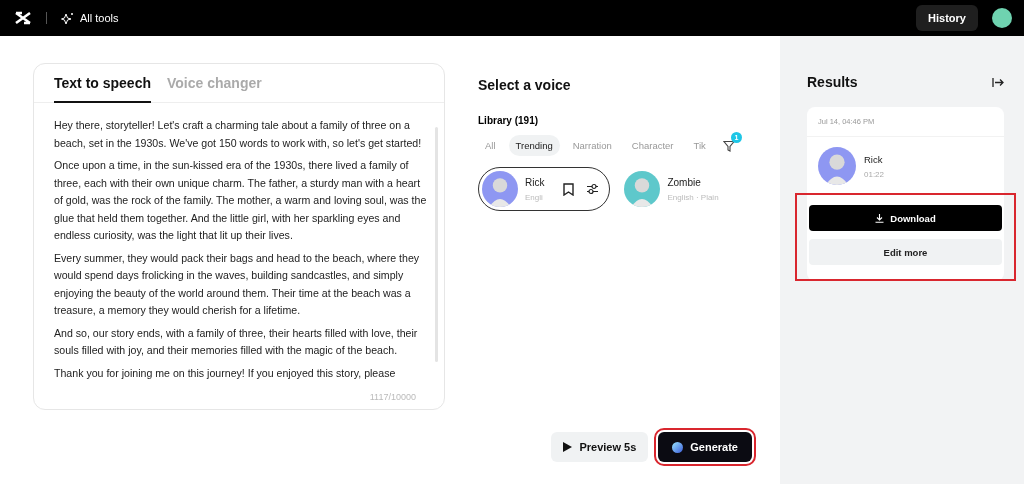 The width and height of the screenshot is (1024, 484). What do you see at coordinates (880, 218) in the screenshot?
I see `download-icon` at bounding box center [880, 218].